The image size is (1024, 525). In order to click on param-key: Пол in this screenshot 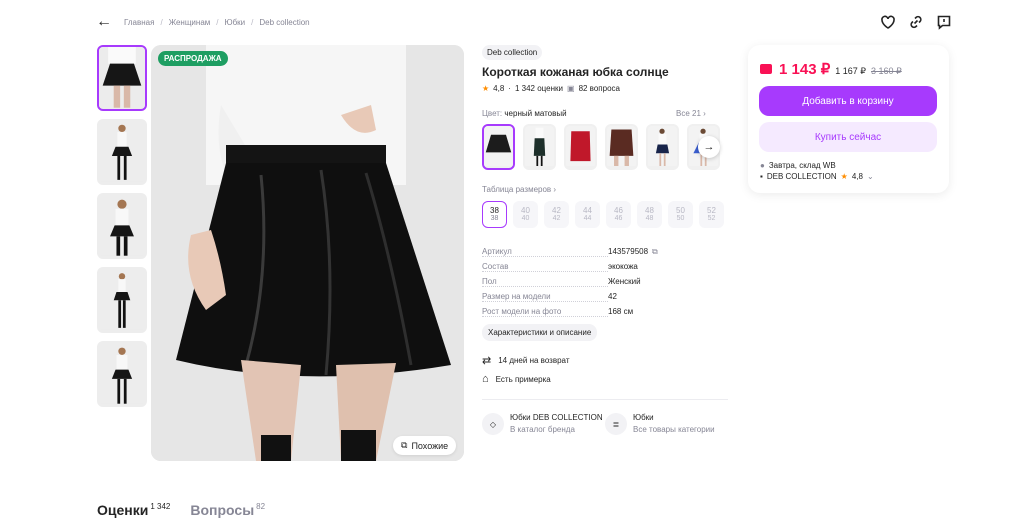, I will do `click(545, 282)`.